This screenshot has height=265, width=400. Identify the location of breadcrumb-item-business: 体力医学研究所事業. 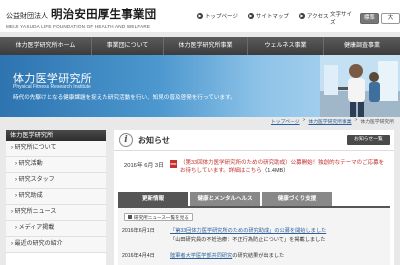
(329, 121).